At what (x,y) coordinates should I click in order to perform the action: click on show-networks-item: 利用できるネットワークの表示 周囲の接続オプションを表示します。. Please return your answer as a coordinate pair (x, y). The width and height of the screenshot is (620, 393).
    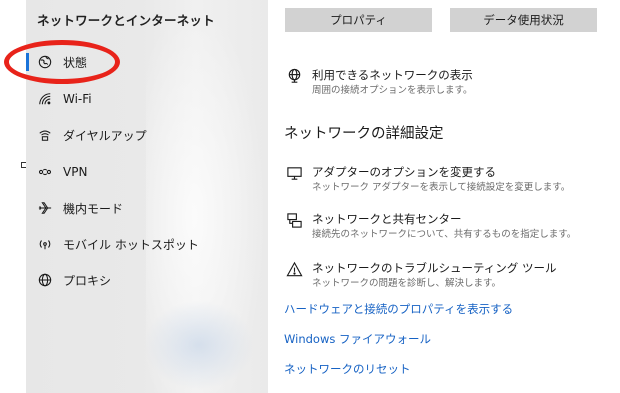
    Looking at the image, I should click on (378, 83).